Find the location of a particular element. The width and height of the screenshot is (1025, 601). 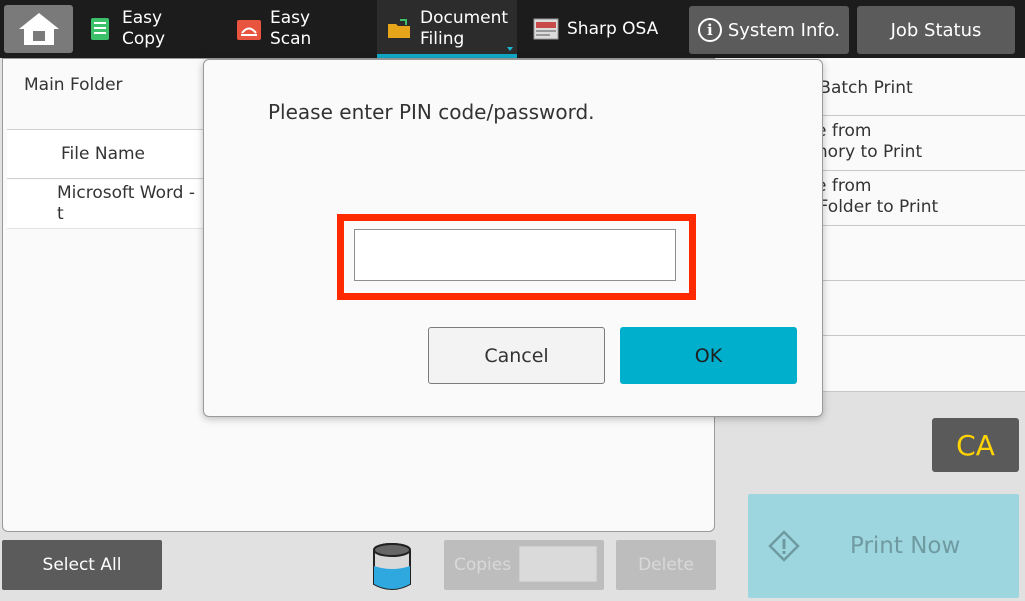

dropdown-indicator-icon is located at coordinates (510, 49).